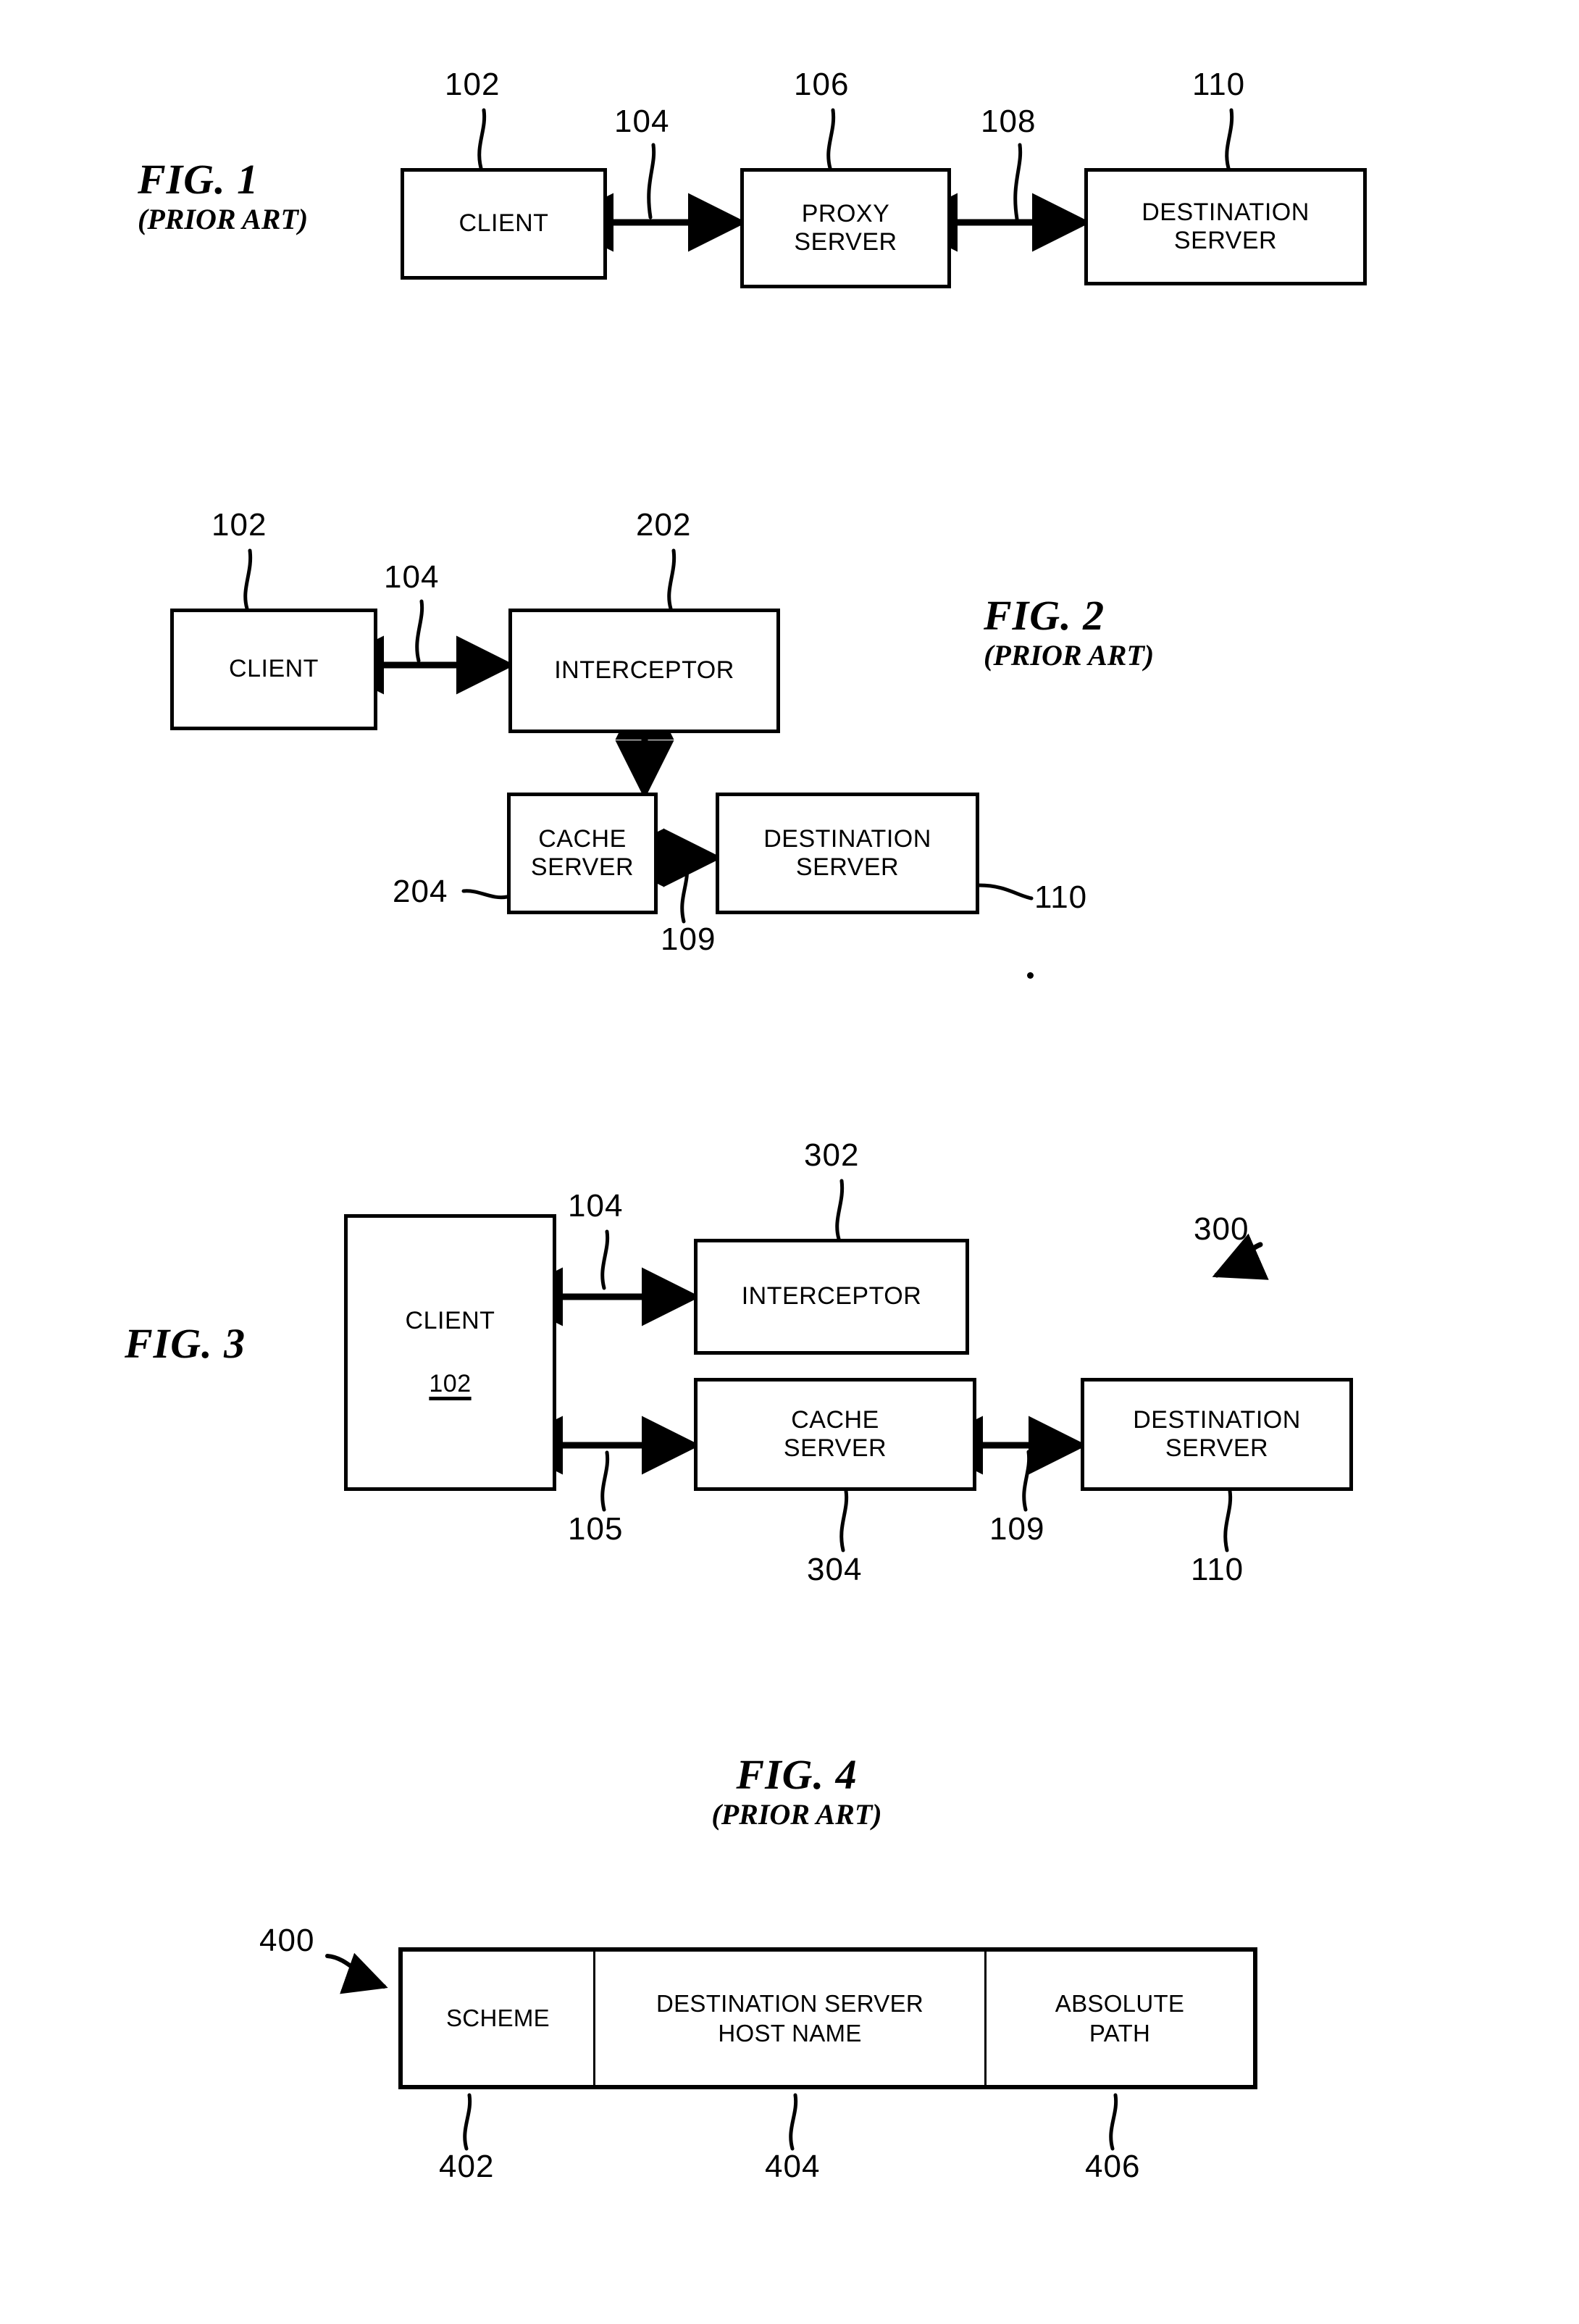 The height and width of the screenshot is (2324, 1579). Describe the element at coordinates (450, 1352) in the screenshot. I see `fig3-client-box: CLIENT 102` at that location.